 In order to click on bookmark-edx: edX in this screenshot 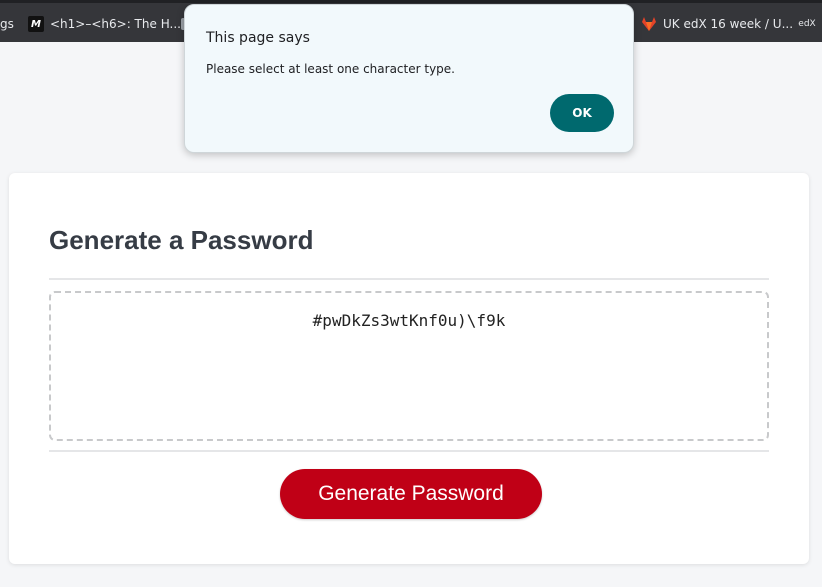, I will do `click(807, 24)`.